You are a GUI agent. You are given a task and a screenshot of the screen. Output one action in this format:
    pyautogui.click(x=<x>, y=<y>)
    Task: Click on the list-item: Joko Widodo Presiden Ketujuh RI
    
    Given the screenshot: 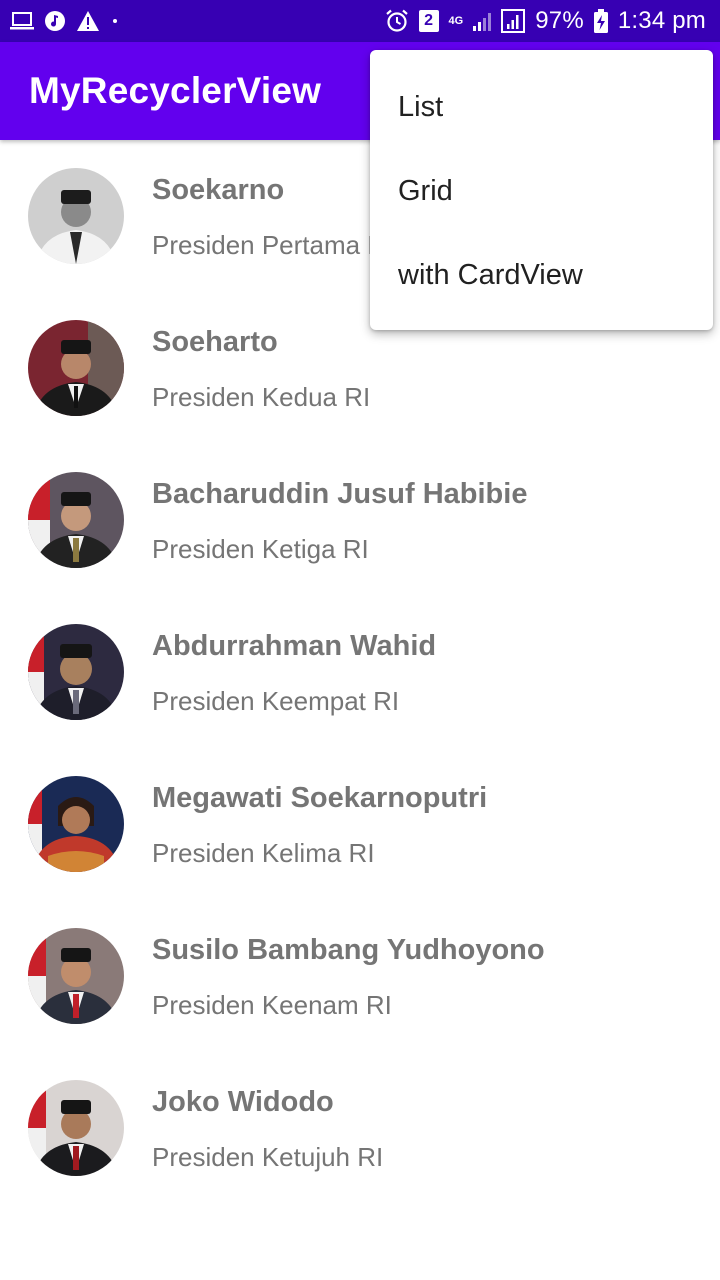 What is the action you would take?
    pyautogui.click(x=360, y=1128)
    